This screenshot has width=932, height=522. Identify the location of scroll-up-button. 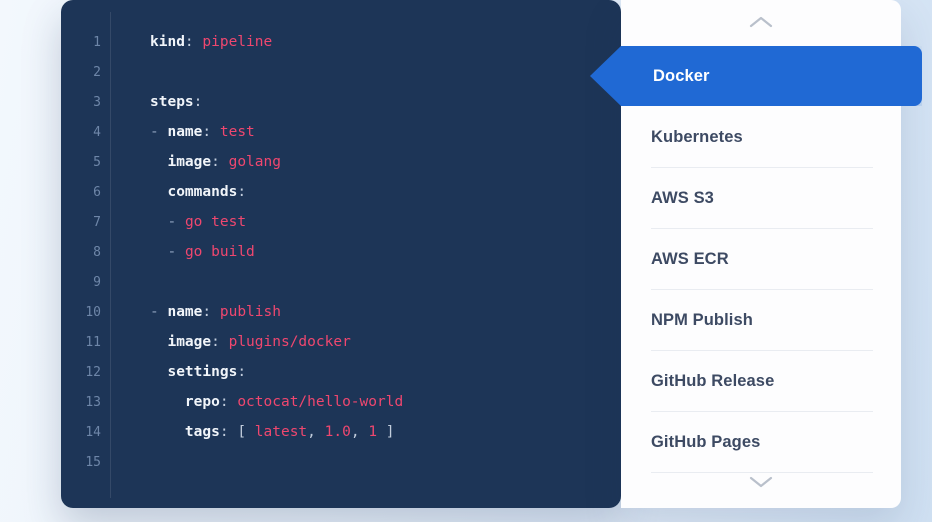
(761, 22).